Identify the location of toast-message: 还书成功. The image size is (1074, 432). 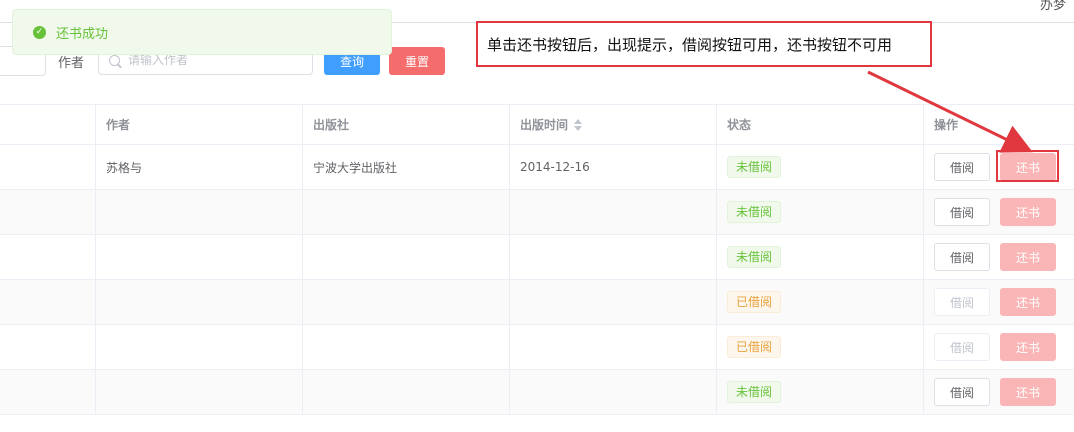
(82, 34).